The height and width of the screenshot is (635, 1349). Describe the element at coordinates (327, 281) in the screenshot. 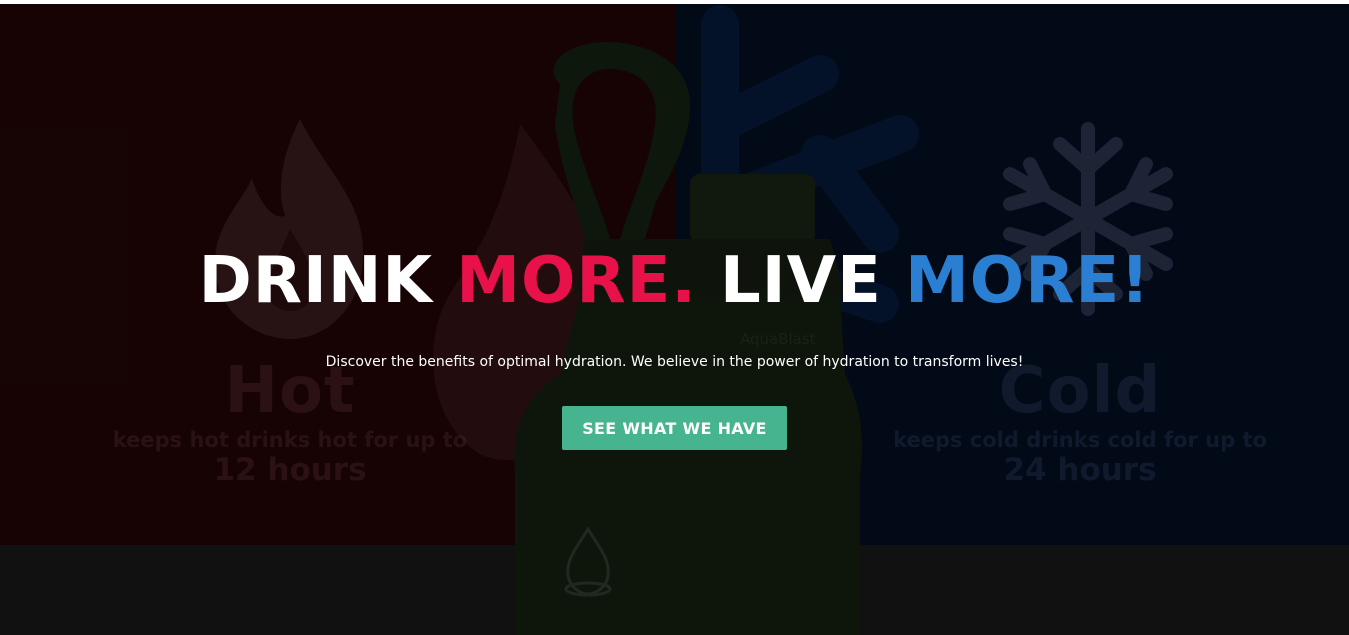

I see `headline-drink: DRINK` at that location.